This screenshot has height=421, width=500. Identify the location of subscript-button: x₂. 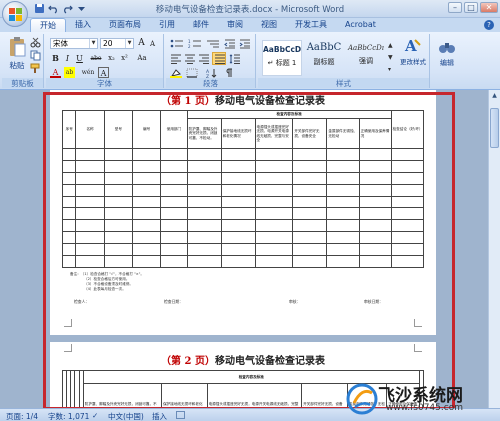
(111, 58).